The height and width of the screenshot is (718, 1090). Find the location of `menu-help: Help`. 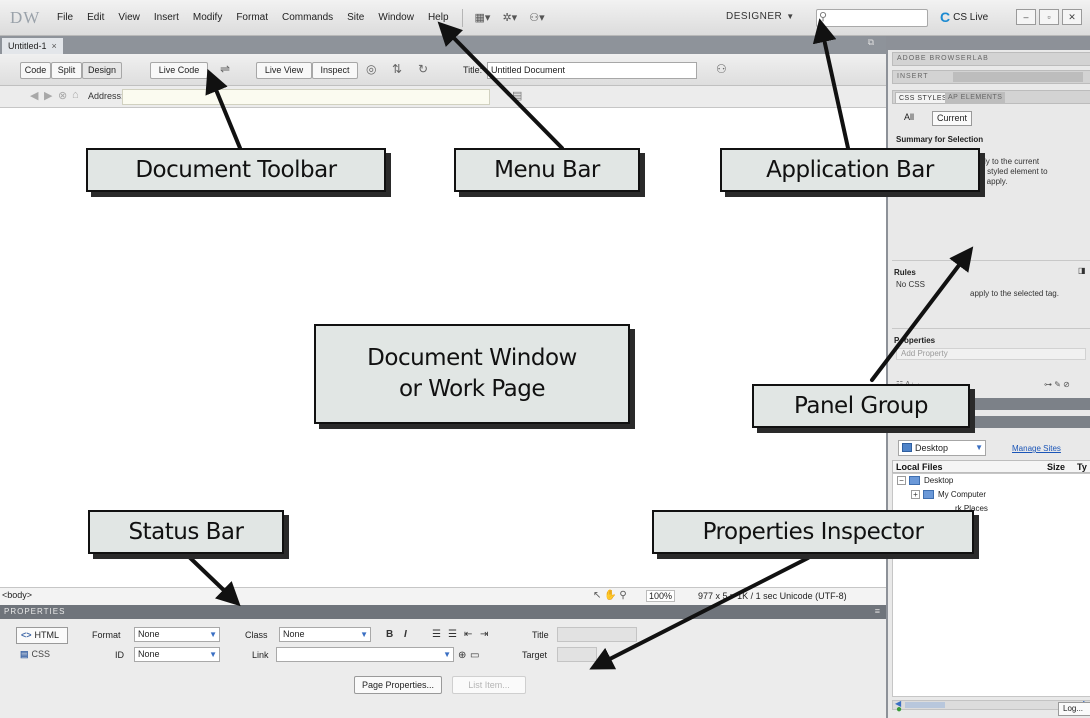

menu-help: Help is located at coordinates (438, 17).